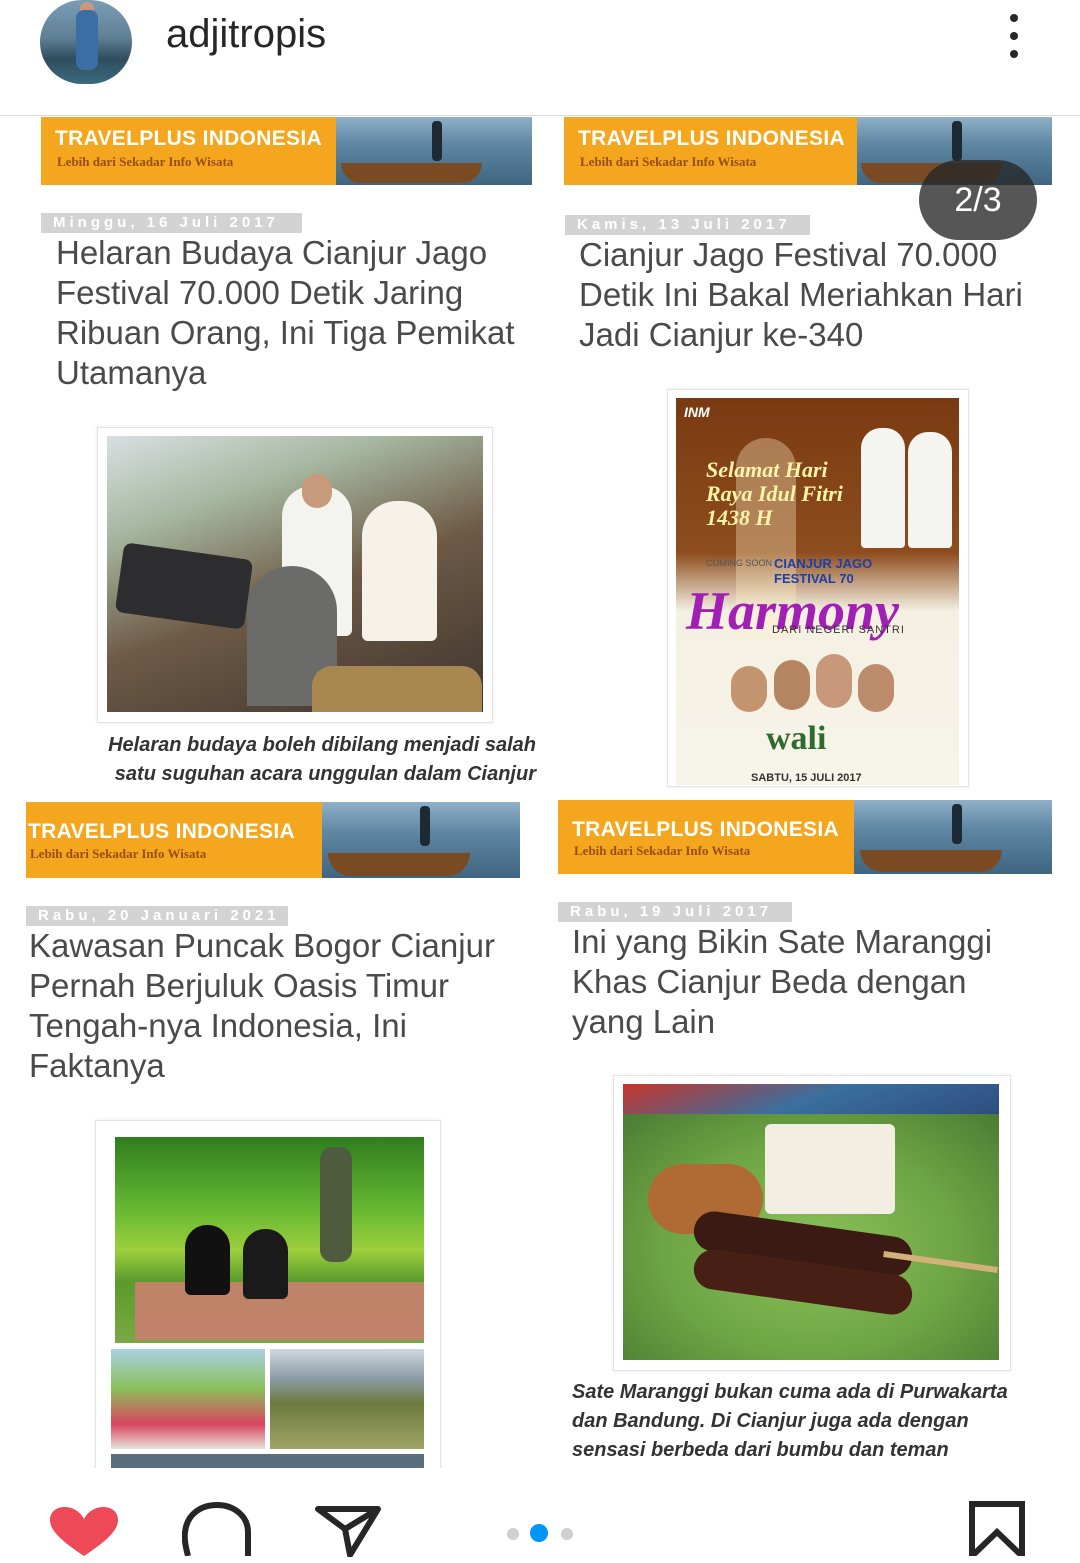  What do you see at coordinates (267, 1461) in the screenshot?
I see `extra-photo` at bounding box center [267, 1461].